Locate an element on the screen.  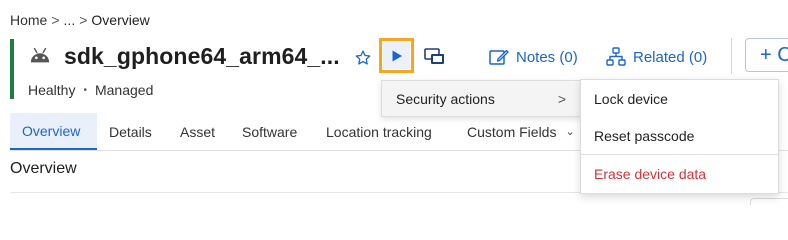
chevron-down-icon: ⌄ is located at coordinates (570, 132).